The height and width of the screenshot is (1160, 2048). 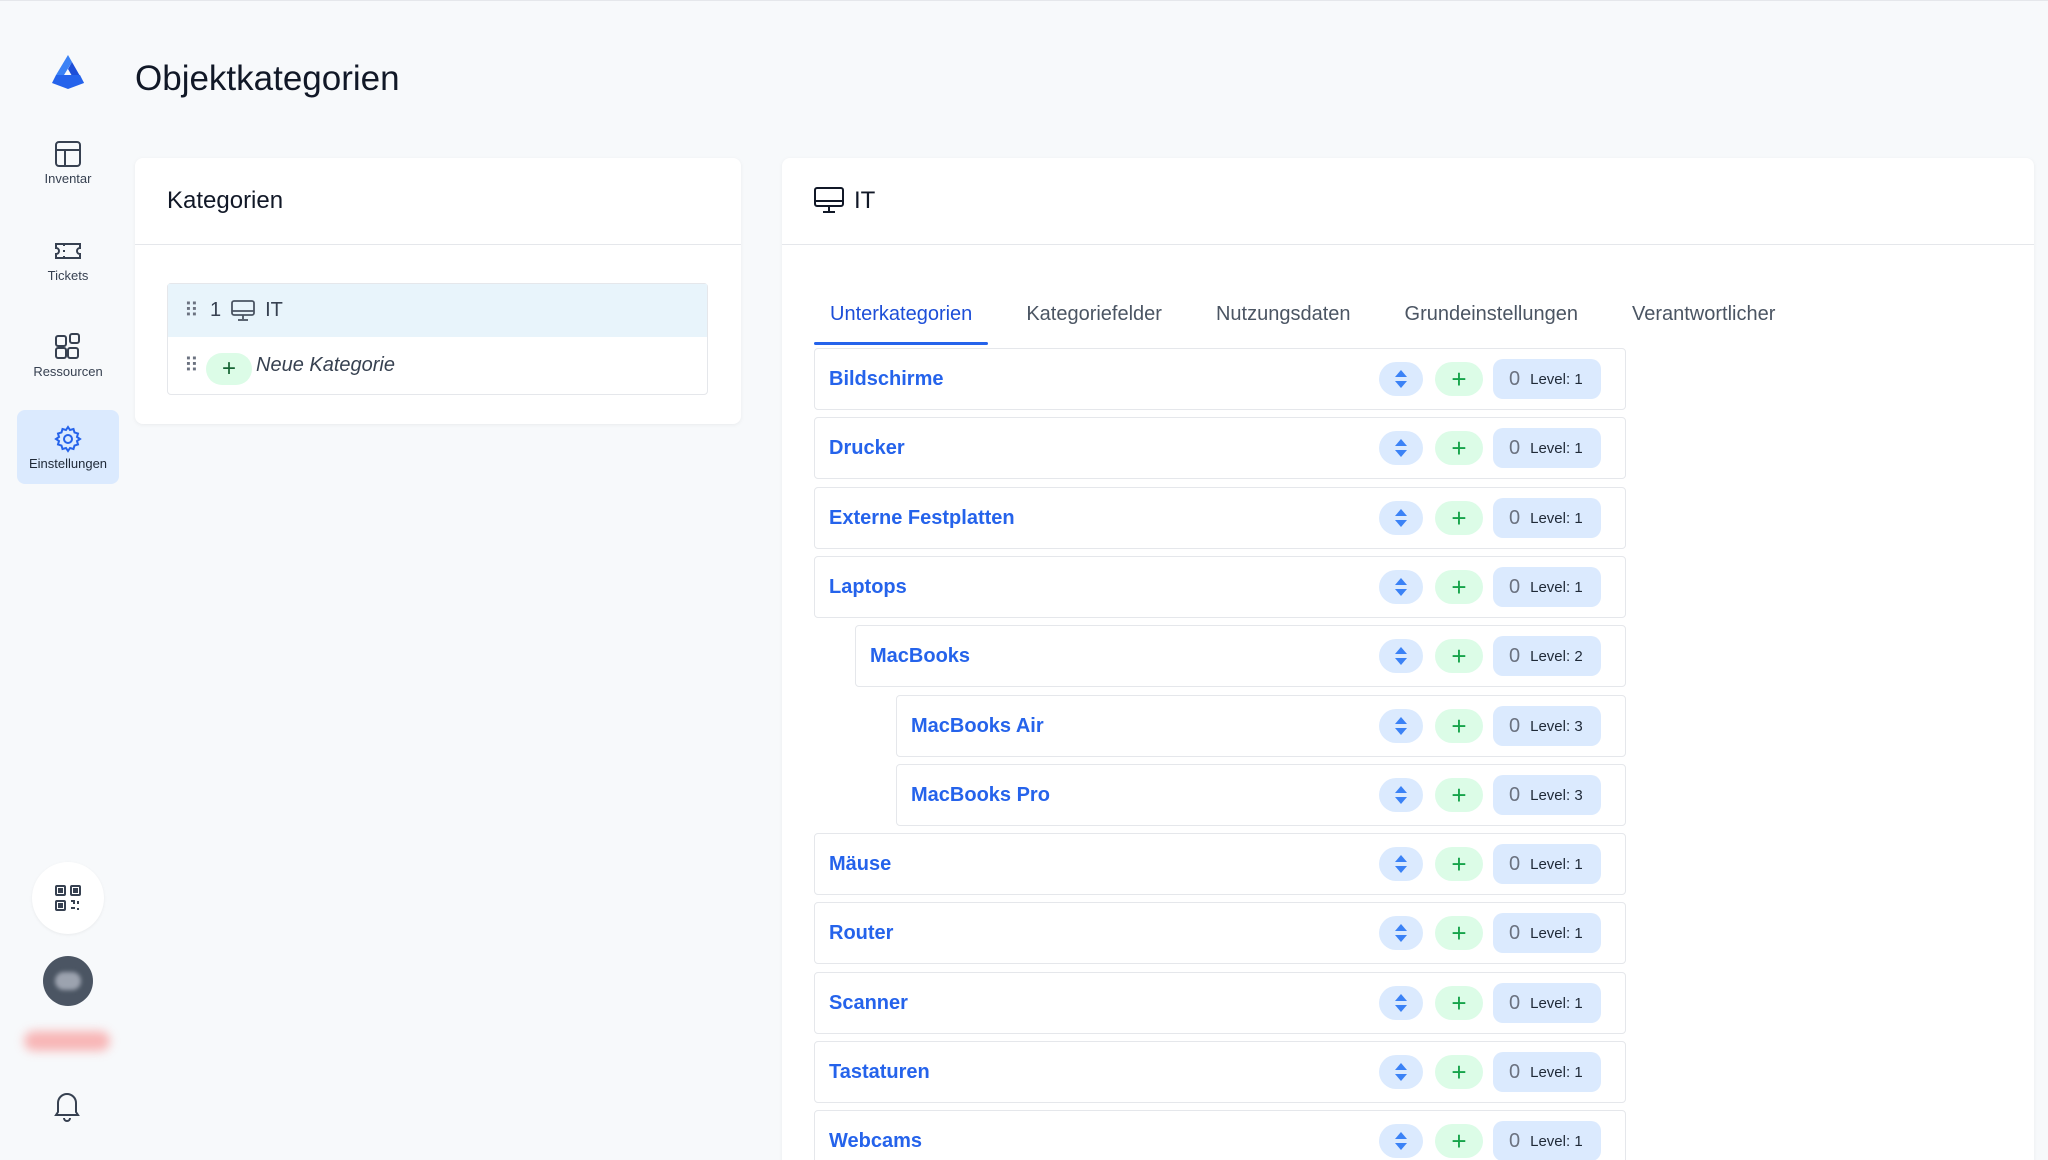 What do you see at coordinates (437, 365) in the screenshot?
I see `new-category-row: ⠿ + Neue Kategorie` at bounding box center [437, 365].